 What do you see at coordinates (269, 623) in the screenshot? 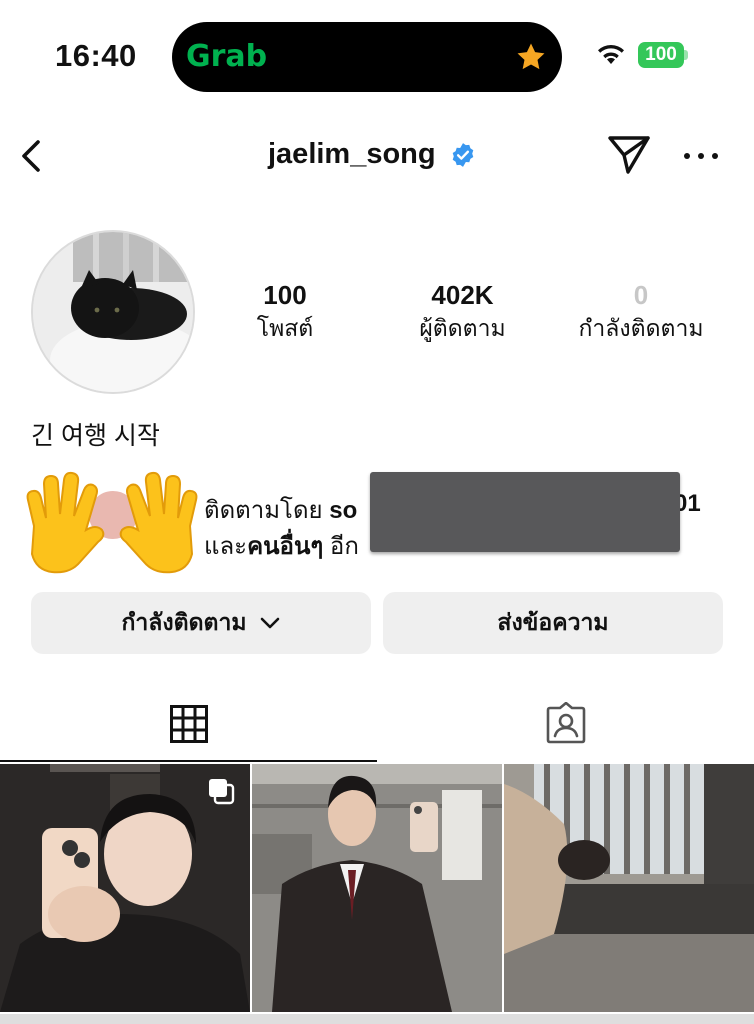
I see `chevron-down-icon` at bounding box center [269, 623].